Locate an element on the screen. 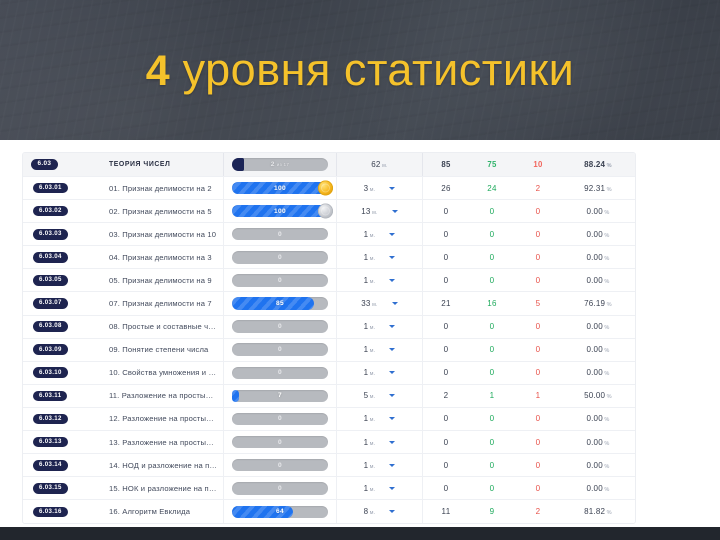 The image size is (720, 540). progress-cell: 2 из 17 is located at coordinates (280, 164).